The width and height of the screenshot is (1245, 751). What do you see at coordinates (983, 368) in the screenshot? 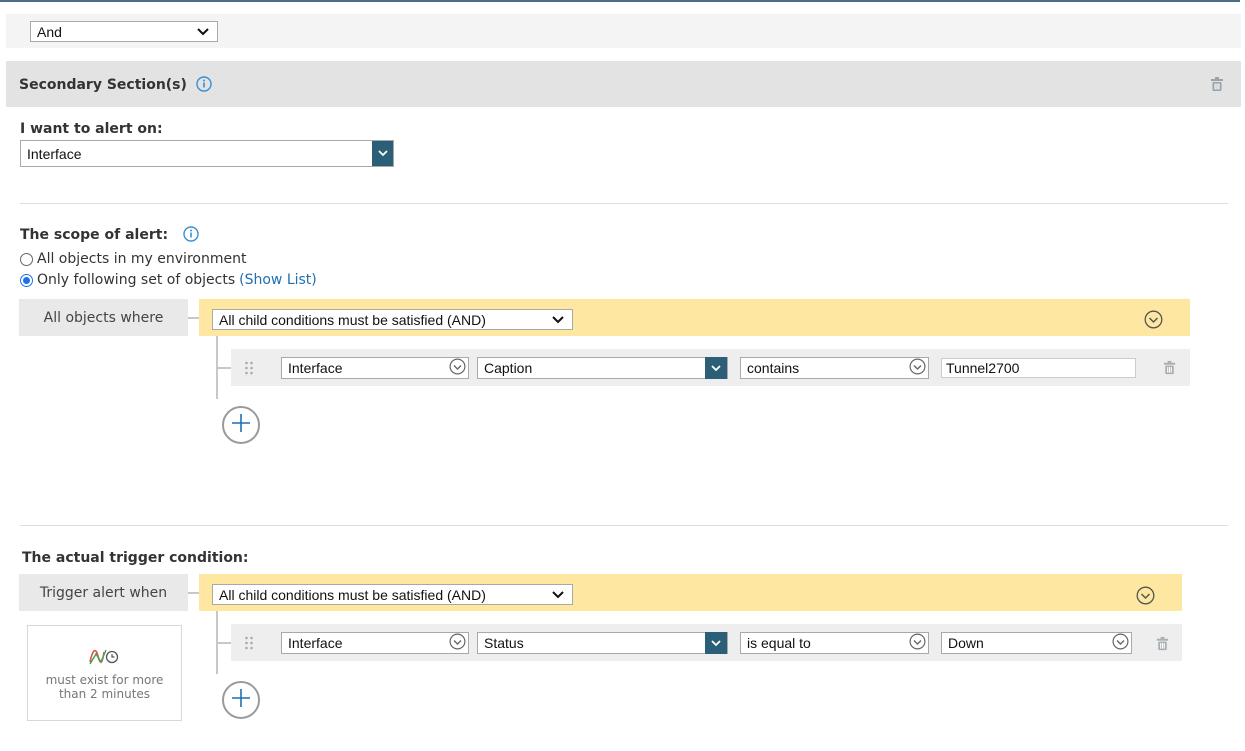
I see `scope-value-text: Tunnel2700` at bounding box center [983, 368].